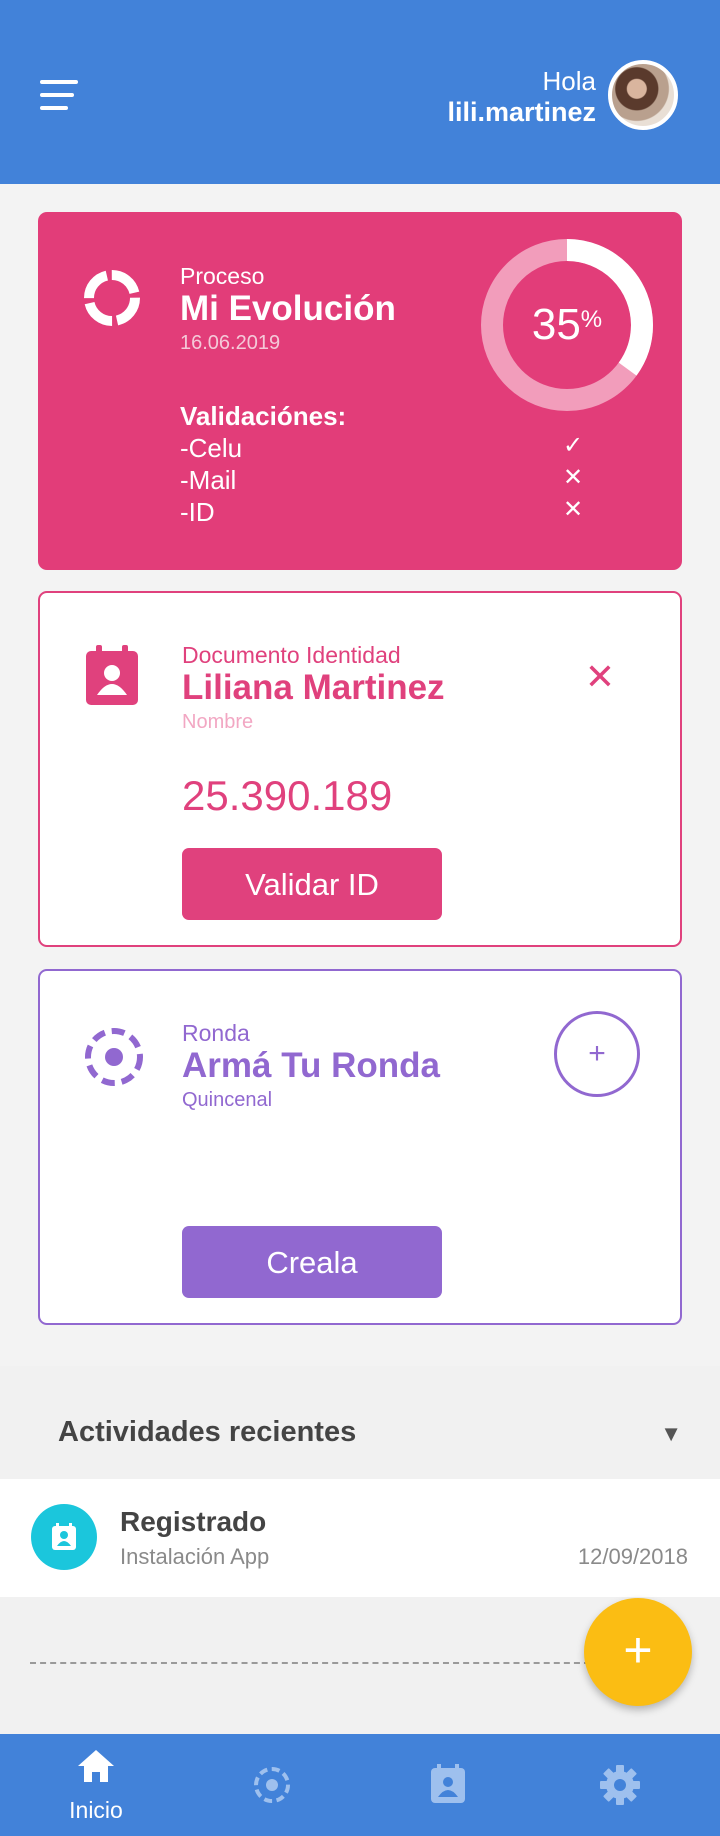 The width and height of the screenshot is (720, 1836). What do you see at coordinates (197, 512) in the screenshot?
I see `validation-label-id: -ID` at bounding box center [197, 512].